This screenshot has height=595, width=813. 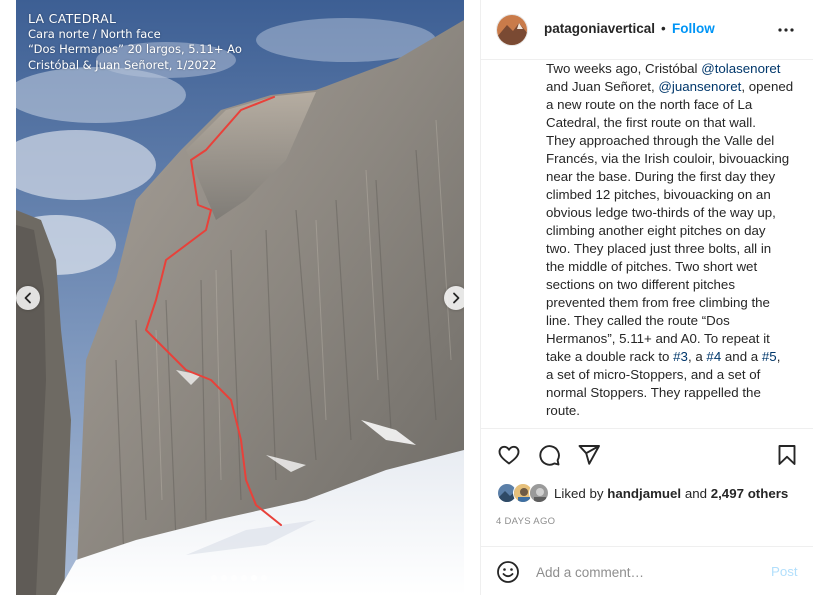 What do you see at coordinates (653, 392) in the screenshot?
I see `caption-line: normal Stoppers. They rappelled the` at bounding box center [653, 392].